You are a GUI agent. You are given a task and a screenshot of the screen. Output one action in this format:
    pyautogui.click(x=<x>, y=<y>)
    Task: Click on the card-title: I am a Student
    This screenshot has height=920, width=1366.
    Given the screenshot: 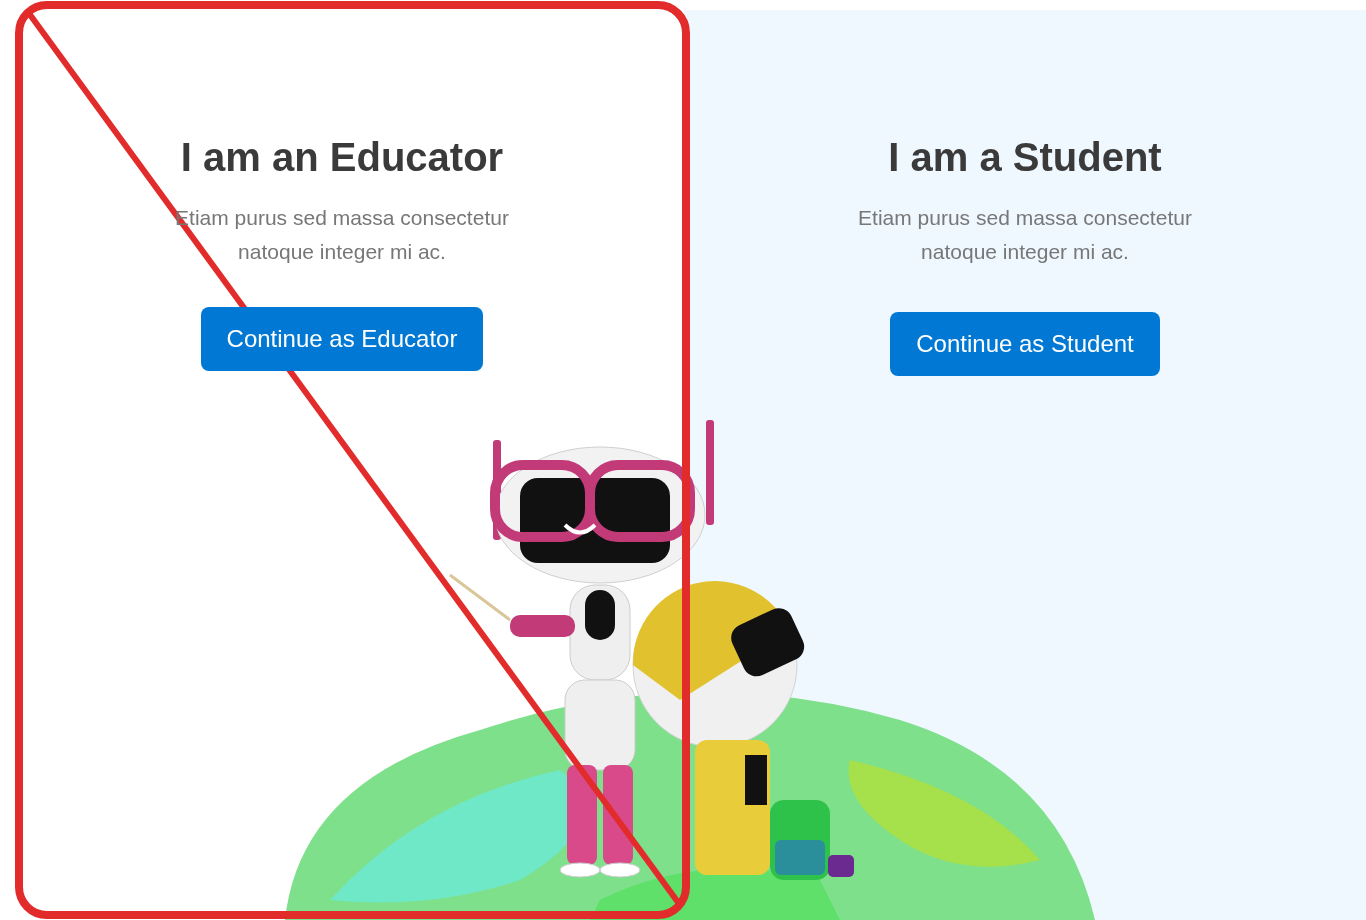 What is the action you would take?
    pyautogui.click(x=1025, y=157)
    